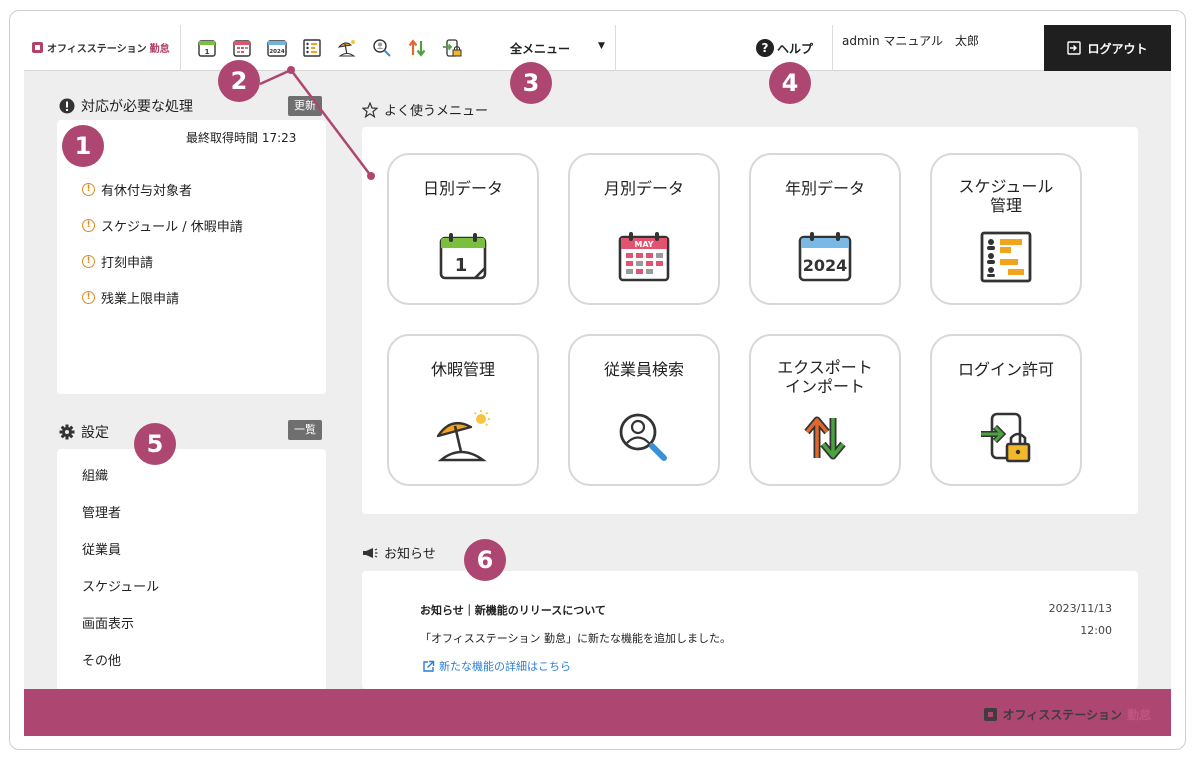 The width and height of the screenshot is (1200, 764). What do you see at coordinates (147, 191) in the screenshot?
I see `pending-item-label: 有休付与対象者` at bounding box center [147, 191].